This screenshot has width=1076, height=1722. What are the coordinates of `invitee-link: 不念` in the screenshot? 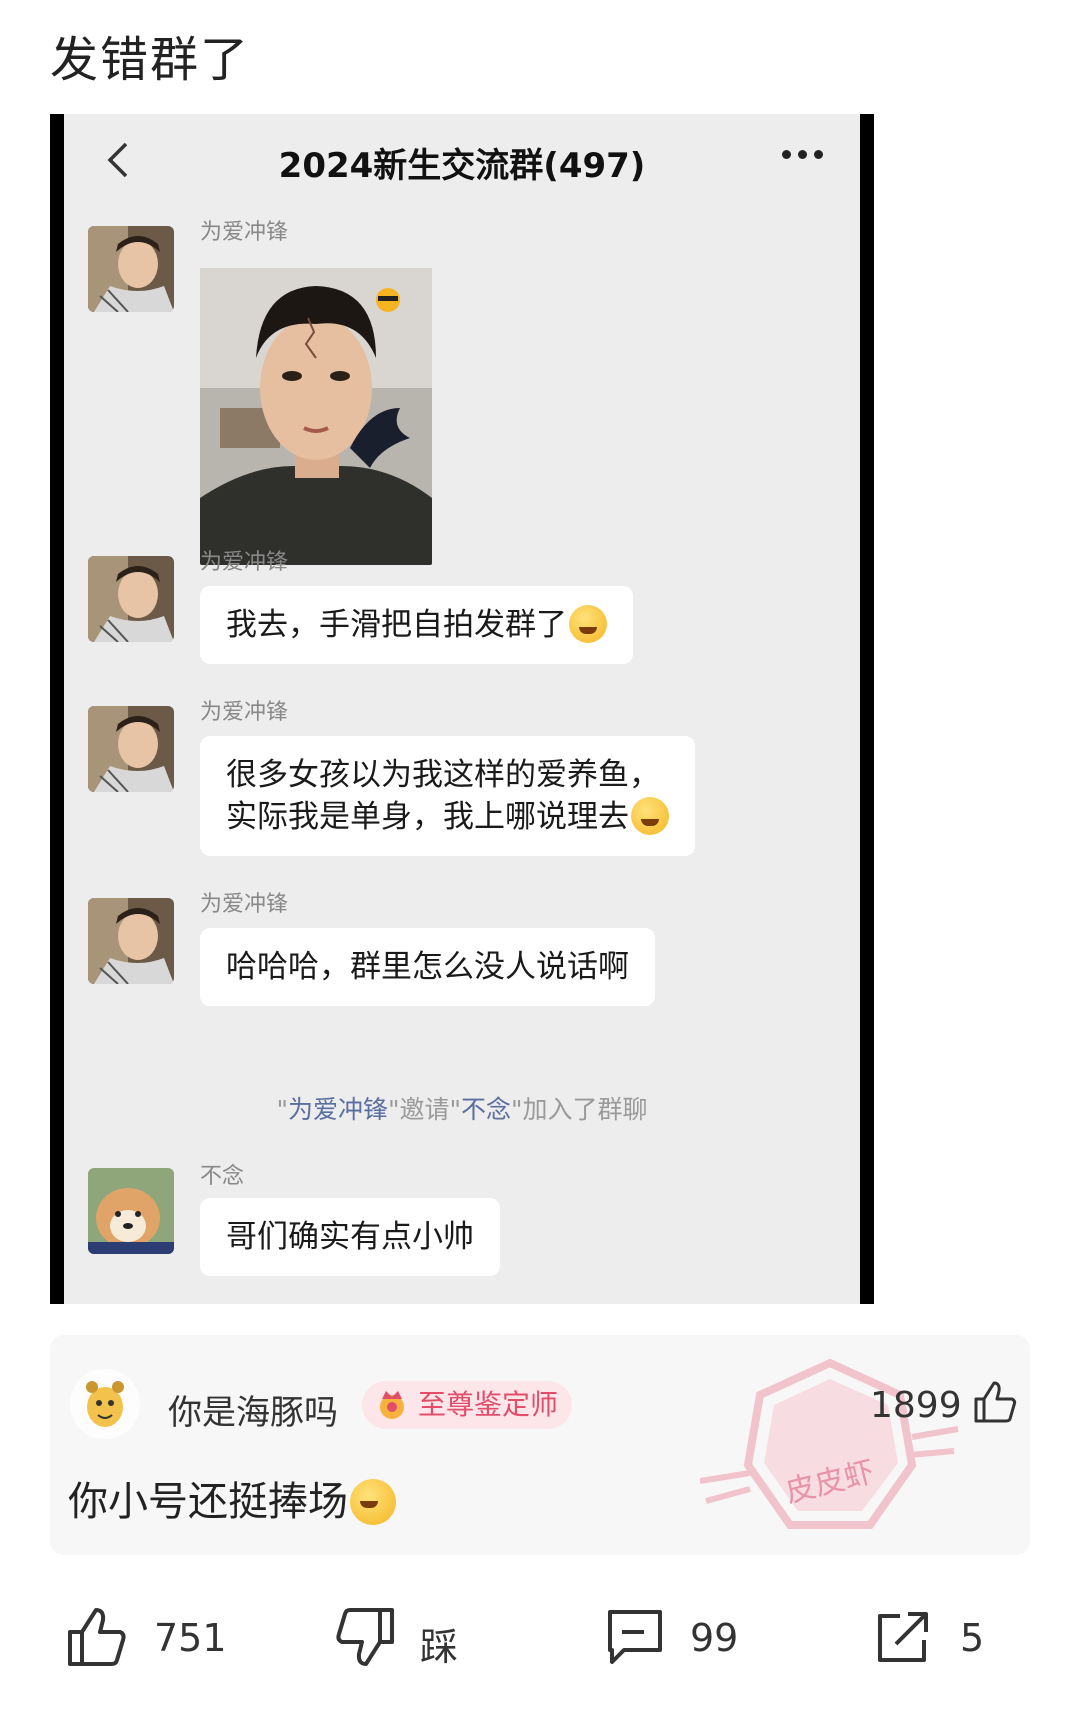 It's located at (486, 1109).